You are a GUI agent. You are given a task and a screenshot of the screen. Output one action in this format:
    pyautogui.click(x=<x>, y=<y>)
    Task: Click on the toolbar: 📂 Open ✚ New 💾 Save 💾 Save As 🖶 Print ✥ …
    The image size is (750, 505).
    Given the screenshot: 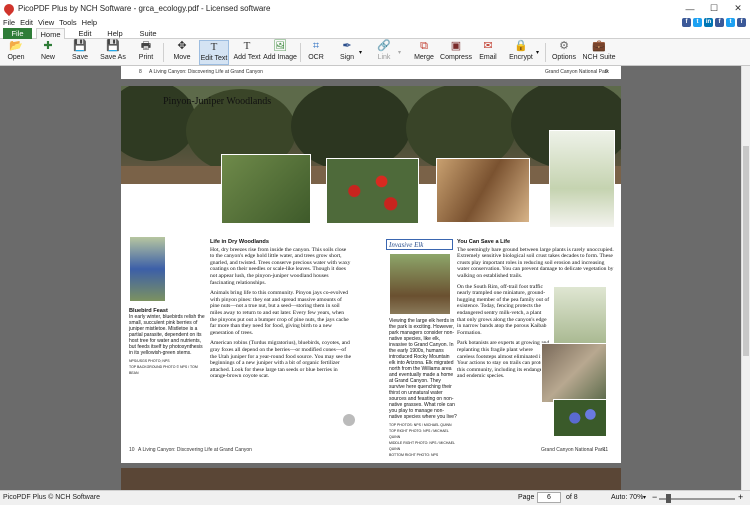 What is the action you would take?
    pyautogui.click(x=375, y=52)
    